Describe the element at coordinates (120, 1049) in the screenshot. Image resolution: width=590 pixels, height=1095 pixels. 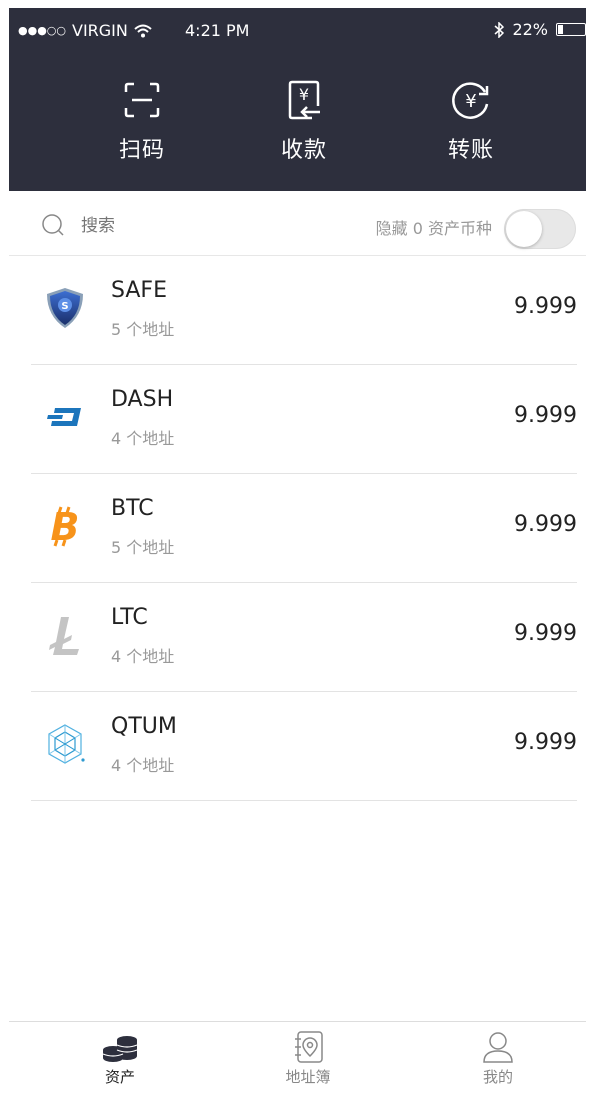
I see `coins-icon` at that location.